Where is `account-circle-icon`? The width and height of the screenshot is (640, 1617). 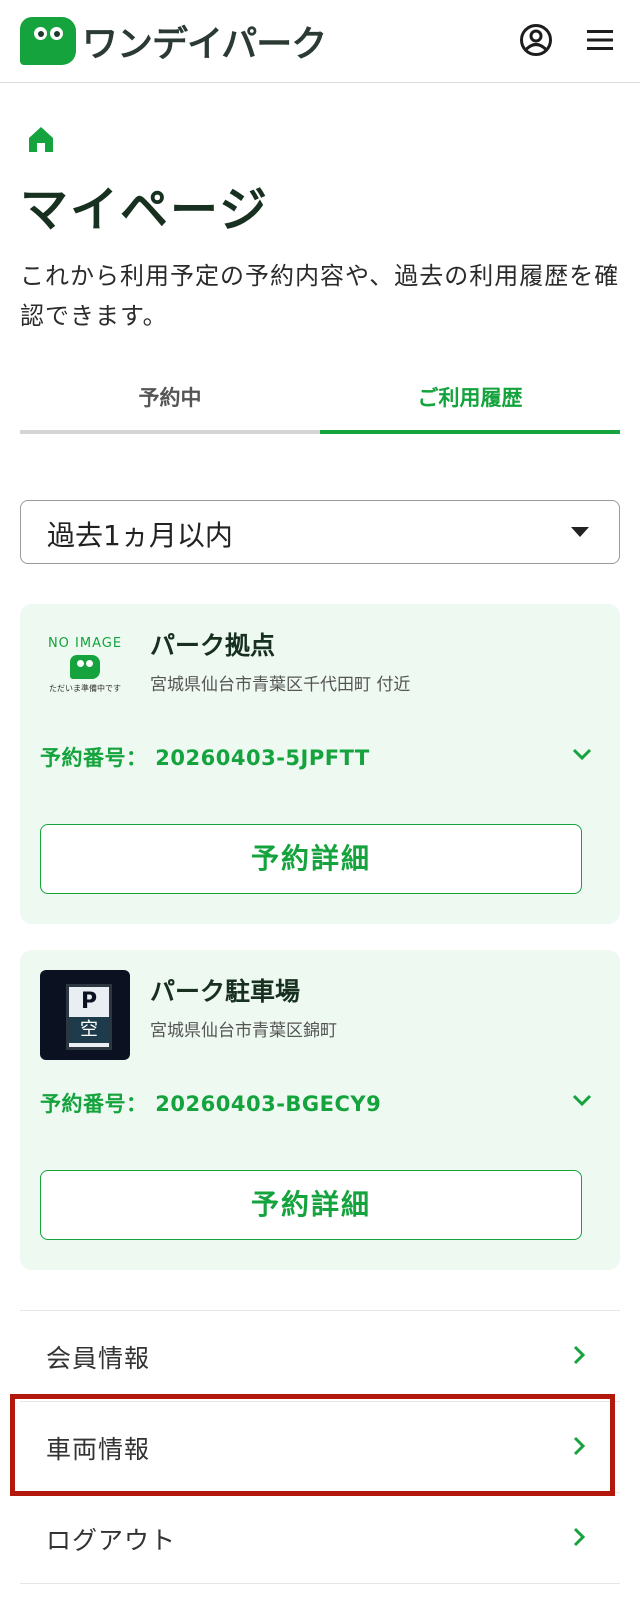 account-circle-icon is located at coordinates (536, 40).